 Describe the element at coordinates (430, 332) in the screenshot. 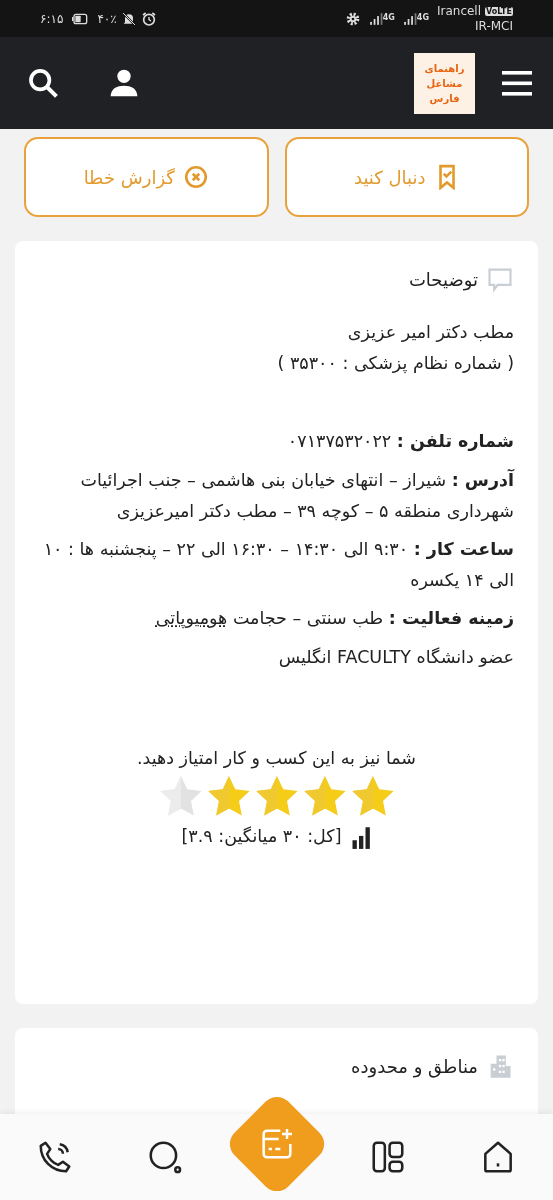

I see `clinic-name: مطب دکتر امیر عزیزی` at that location.